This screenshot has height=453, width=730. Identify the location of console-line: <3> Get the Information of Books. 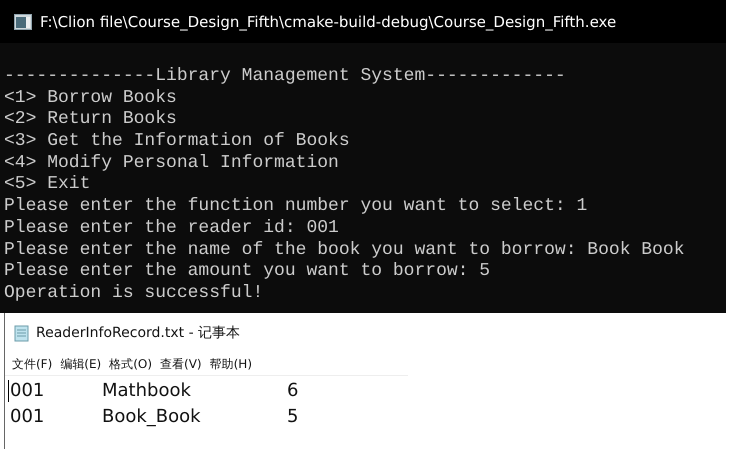
(177, 142).